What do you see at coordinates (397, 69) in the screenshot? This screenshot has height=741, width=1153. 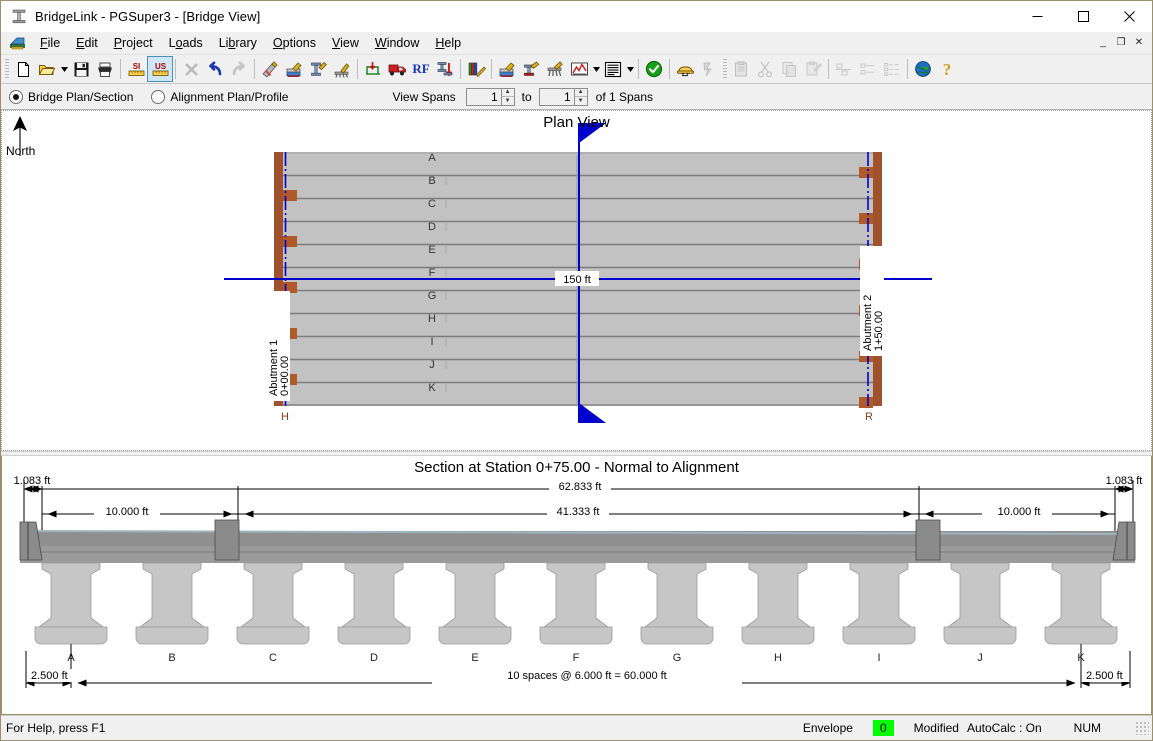 I see `live-load-truck-icon` at bounding box center [397, 69].